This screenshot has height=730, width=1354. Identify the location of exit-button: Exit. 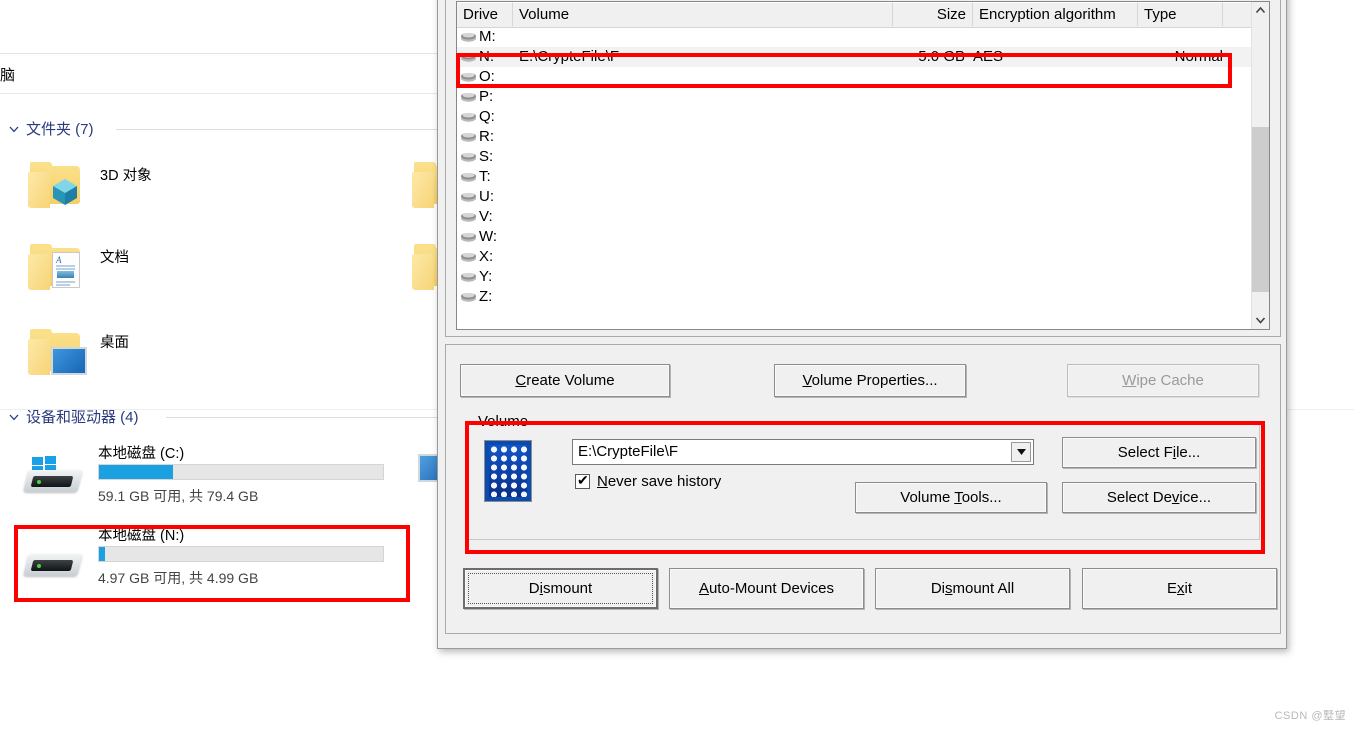
(1179, 588).